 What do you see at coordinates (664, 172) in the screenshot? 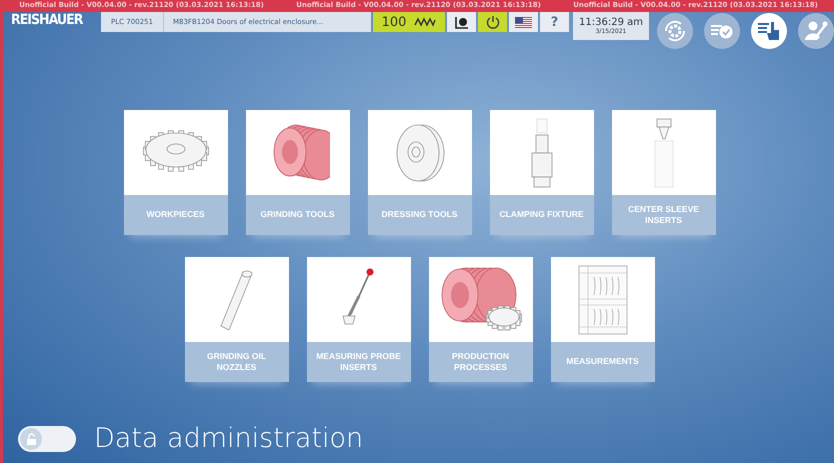
I see `category-tile: CENTER SLEEVE INSERTS` at bounding box center [664, 172].